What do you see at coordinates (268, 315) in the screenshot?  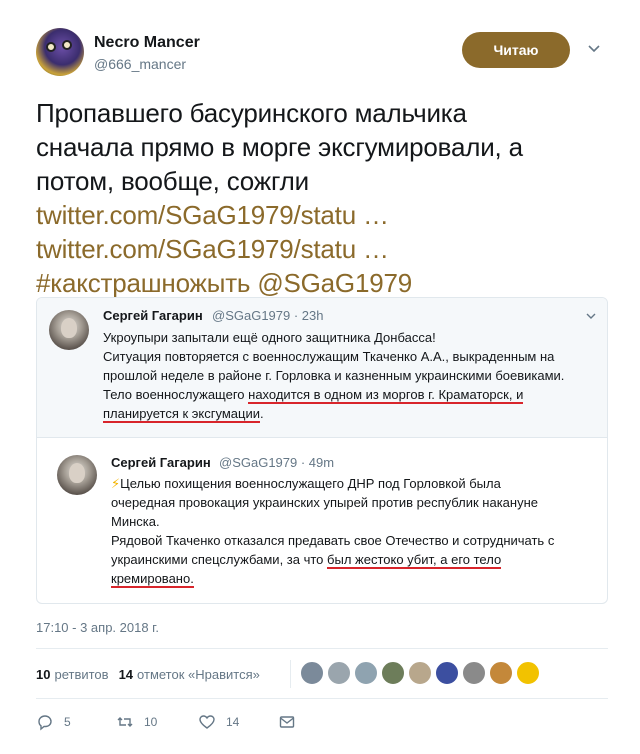 I see `quoted-author-meta: @SGaG1979 · 23h` at bounding box center [268, 315].